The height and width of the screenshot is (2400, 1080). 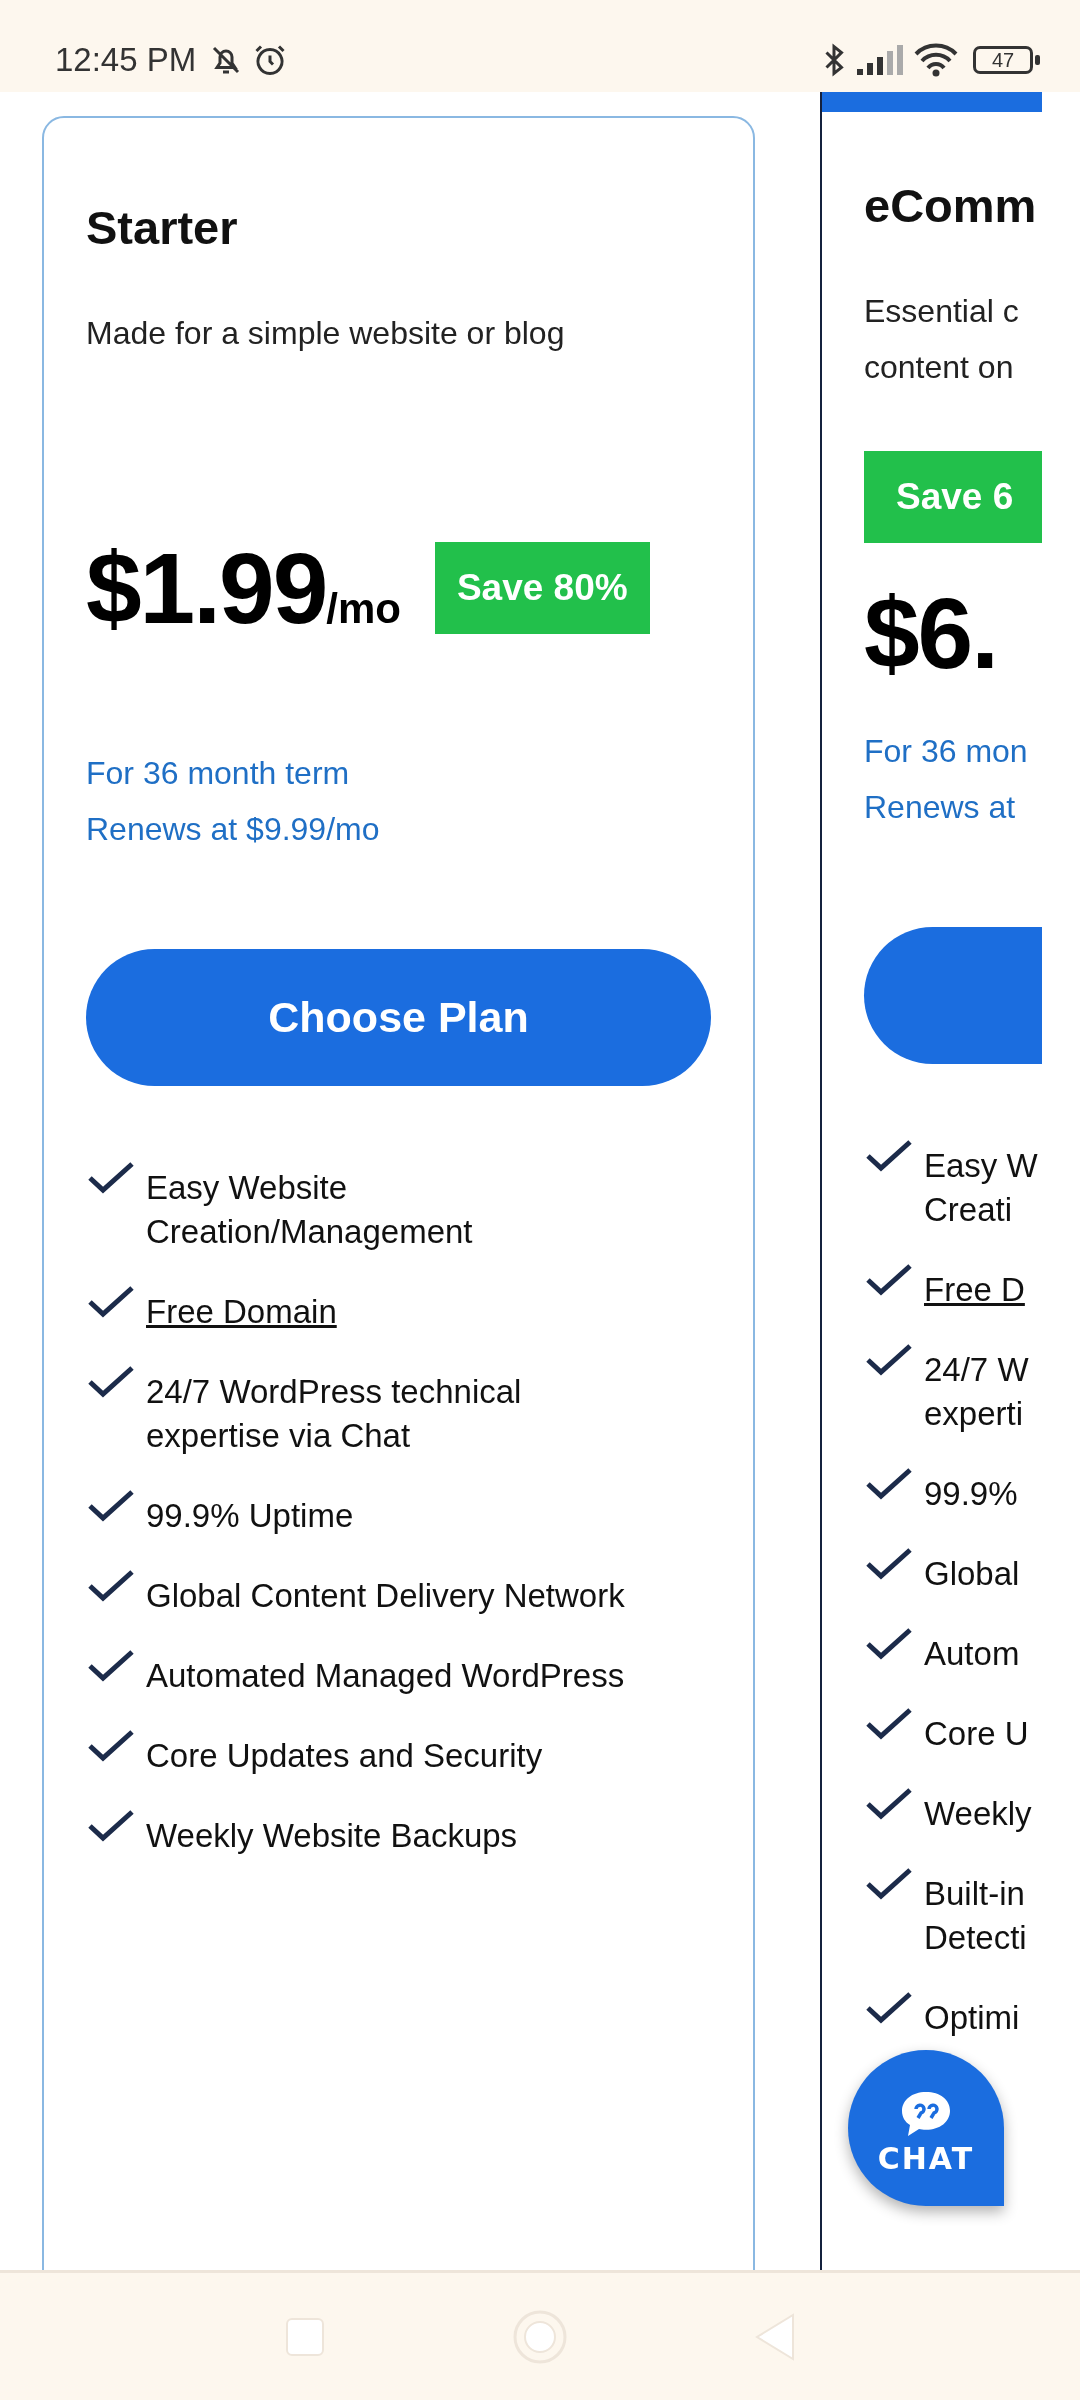 I want to click on plan-title: Starter, so click(x=162, y=228).